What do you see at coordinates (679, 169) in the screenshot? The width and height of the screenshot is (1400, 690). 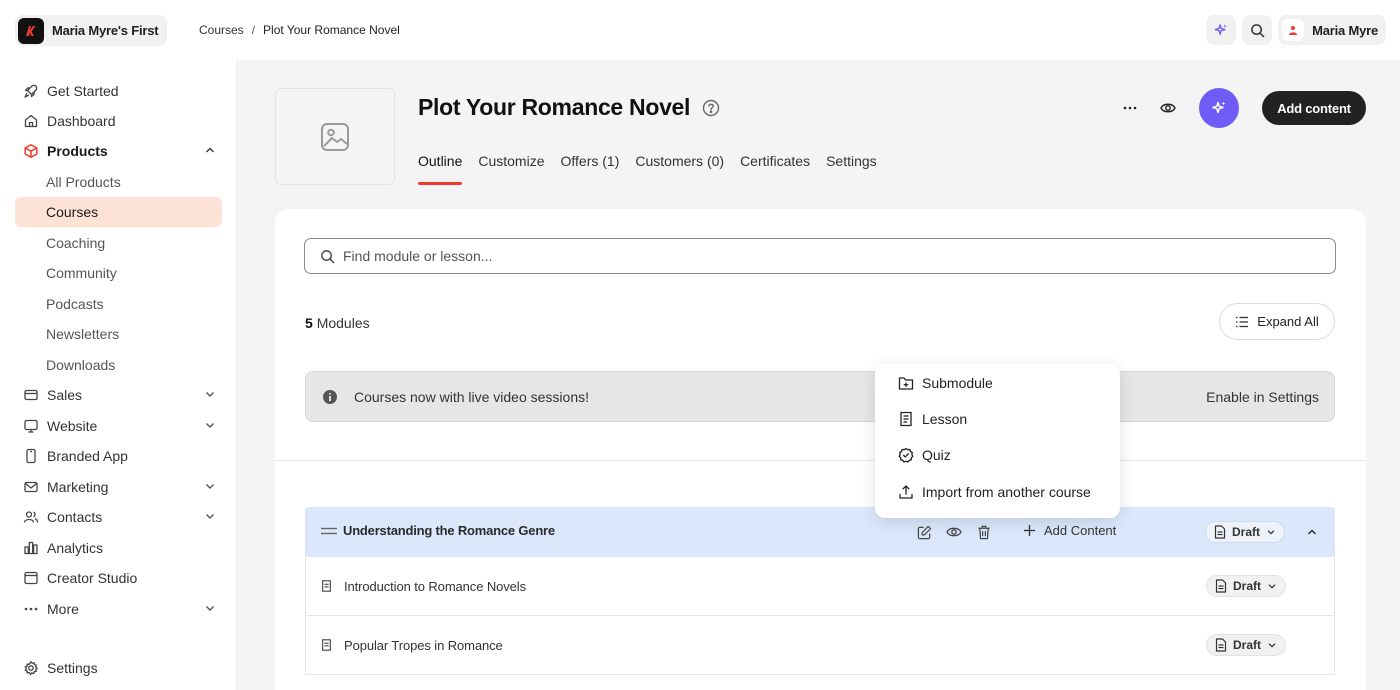 I see `tab-customers: Customers (0)` at bounding box center [679, 169].